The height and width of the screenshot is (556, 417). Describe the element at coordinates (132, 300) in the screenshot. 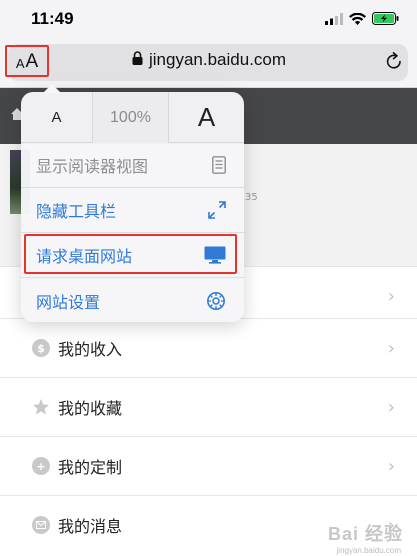

I see `menu-item-website-settings: 网站设置` at that location.